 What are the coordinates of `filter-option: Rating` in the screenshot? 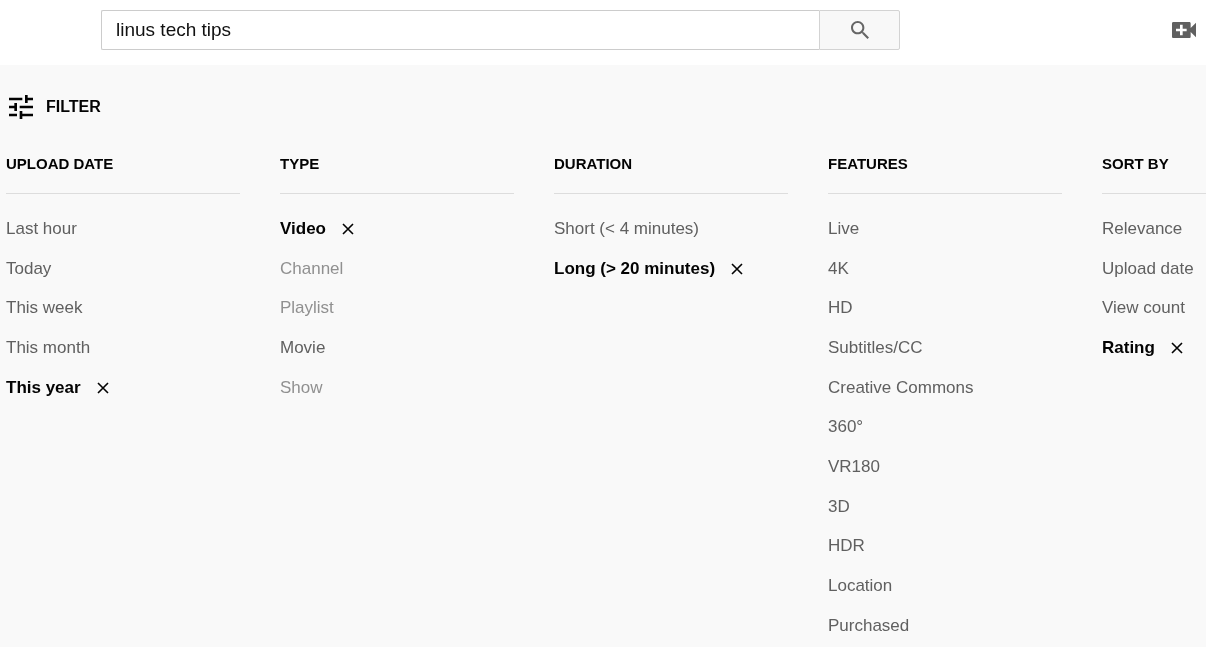 It's located at (1142, 347).